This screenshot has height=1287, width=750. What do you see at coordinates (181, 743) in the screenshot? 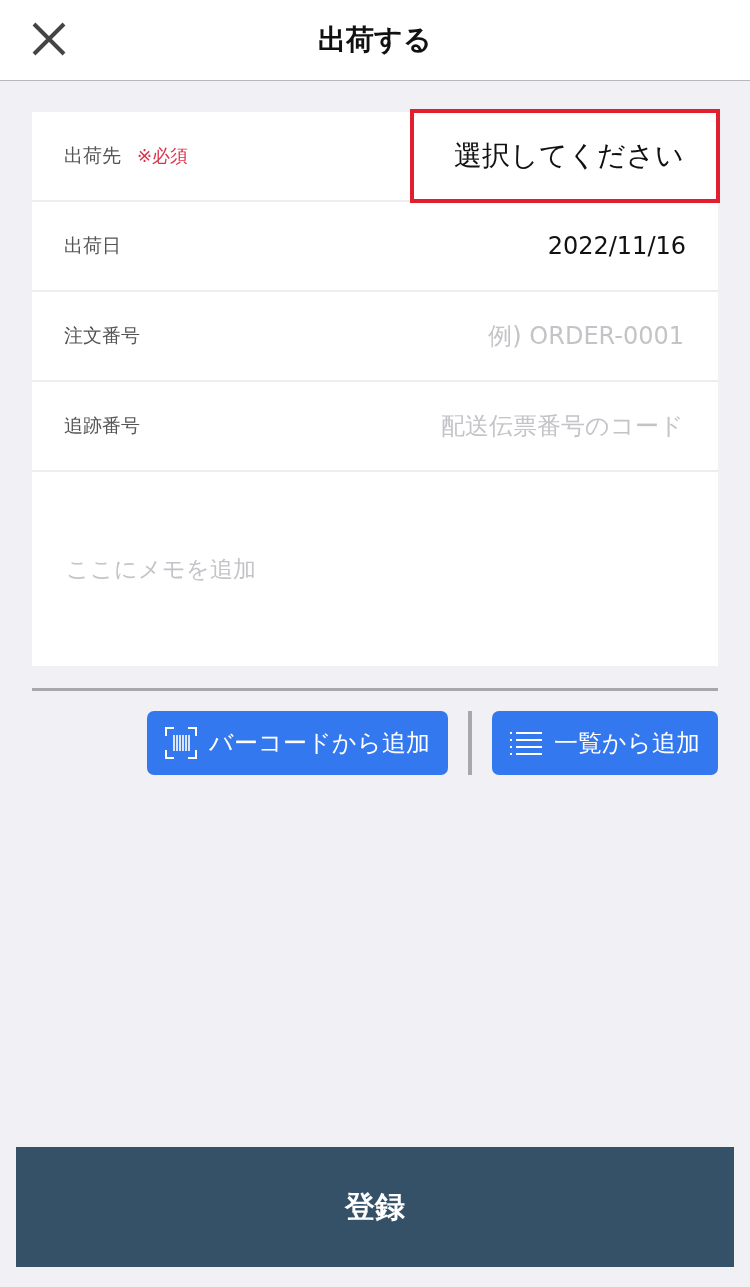
I see `barcode-icon` at bounding box center [181, 743].